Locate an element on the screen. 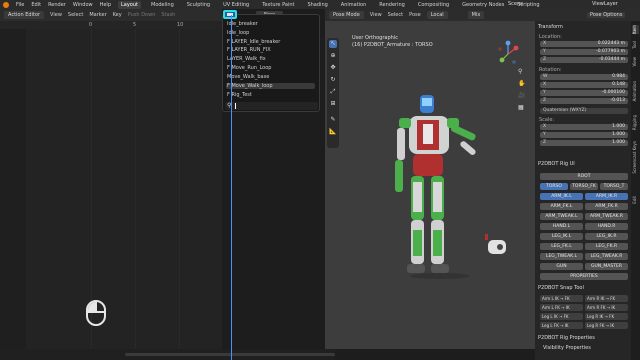 The image size is (640, 360). workspace-tab-uv-editing: UV Editing is located at coordinates (236, 5).